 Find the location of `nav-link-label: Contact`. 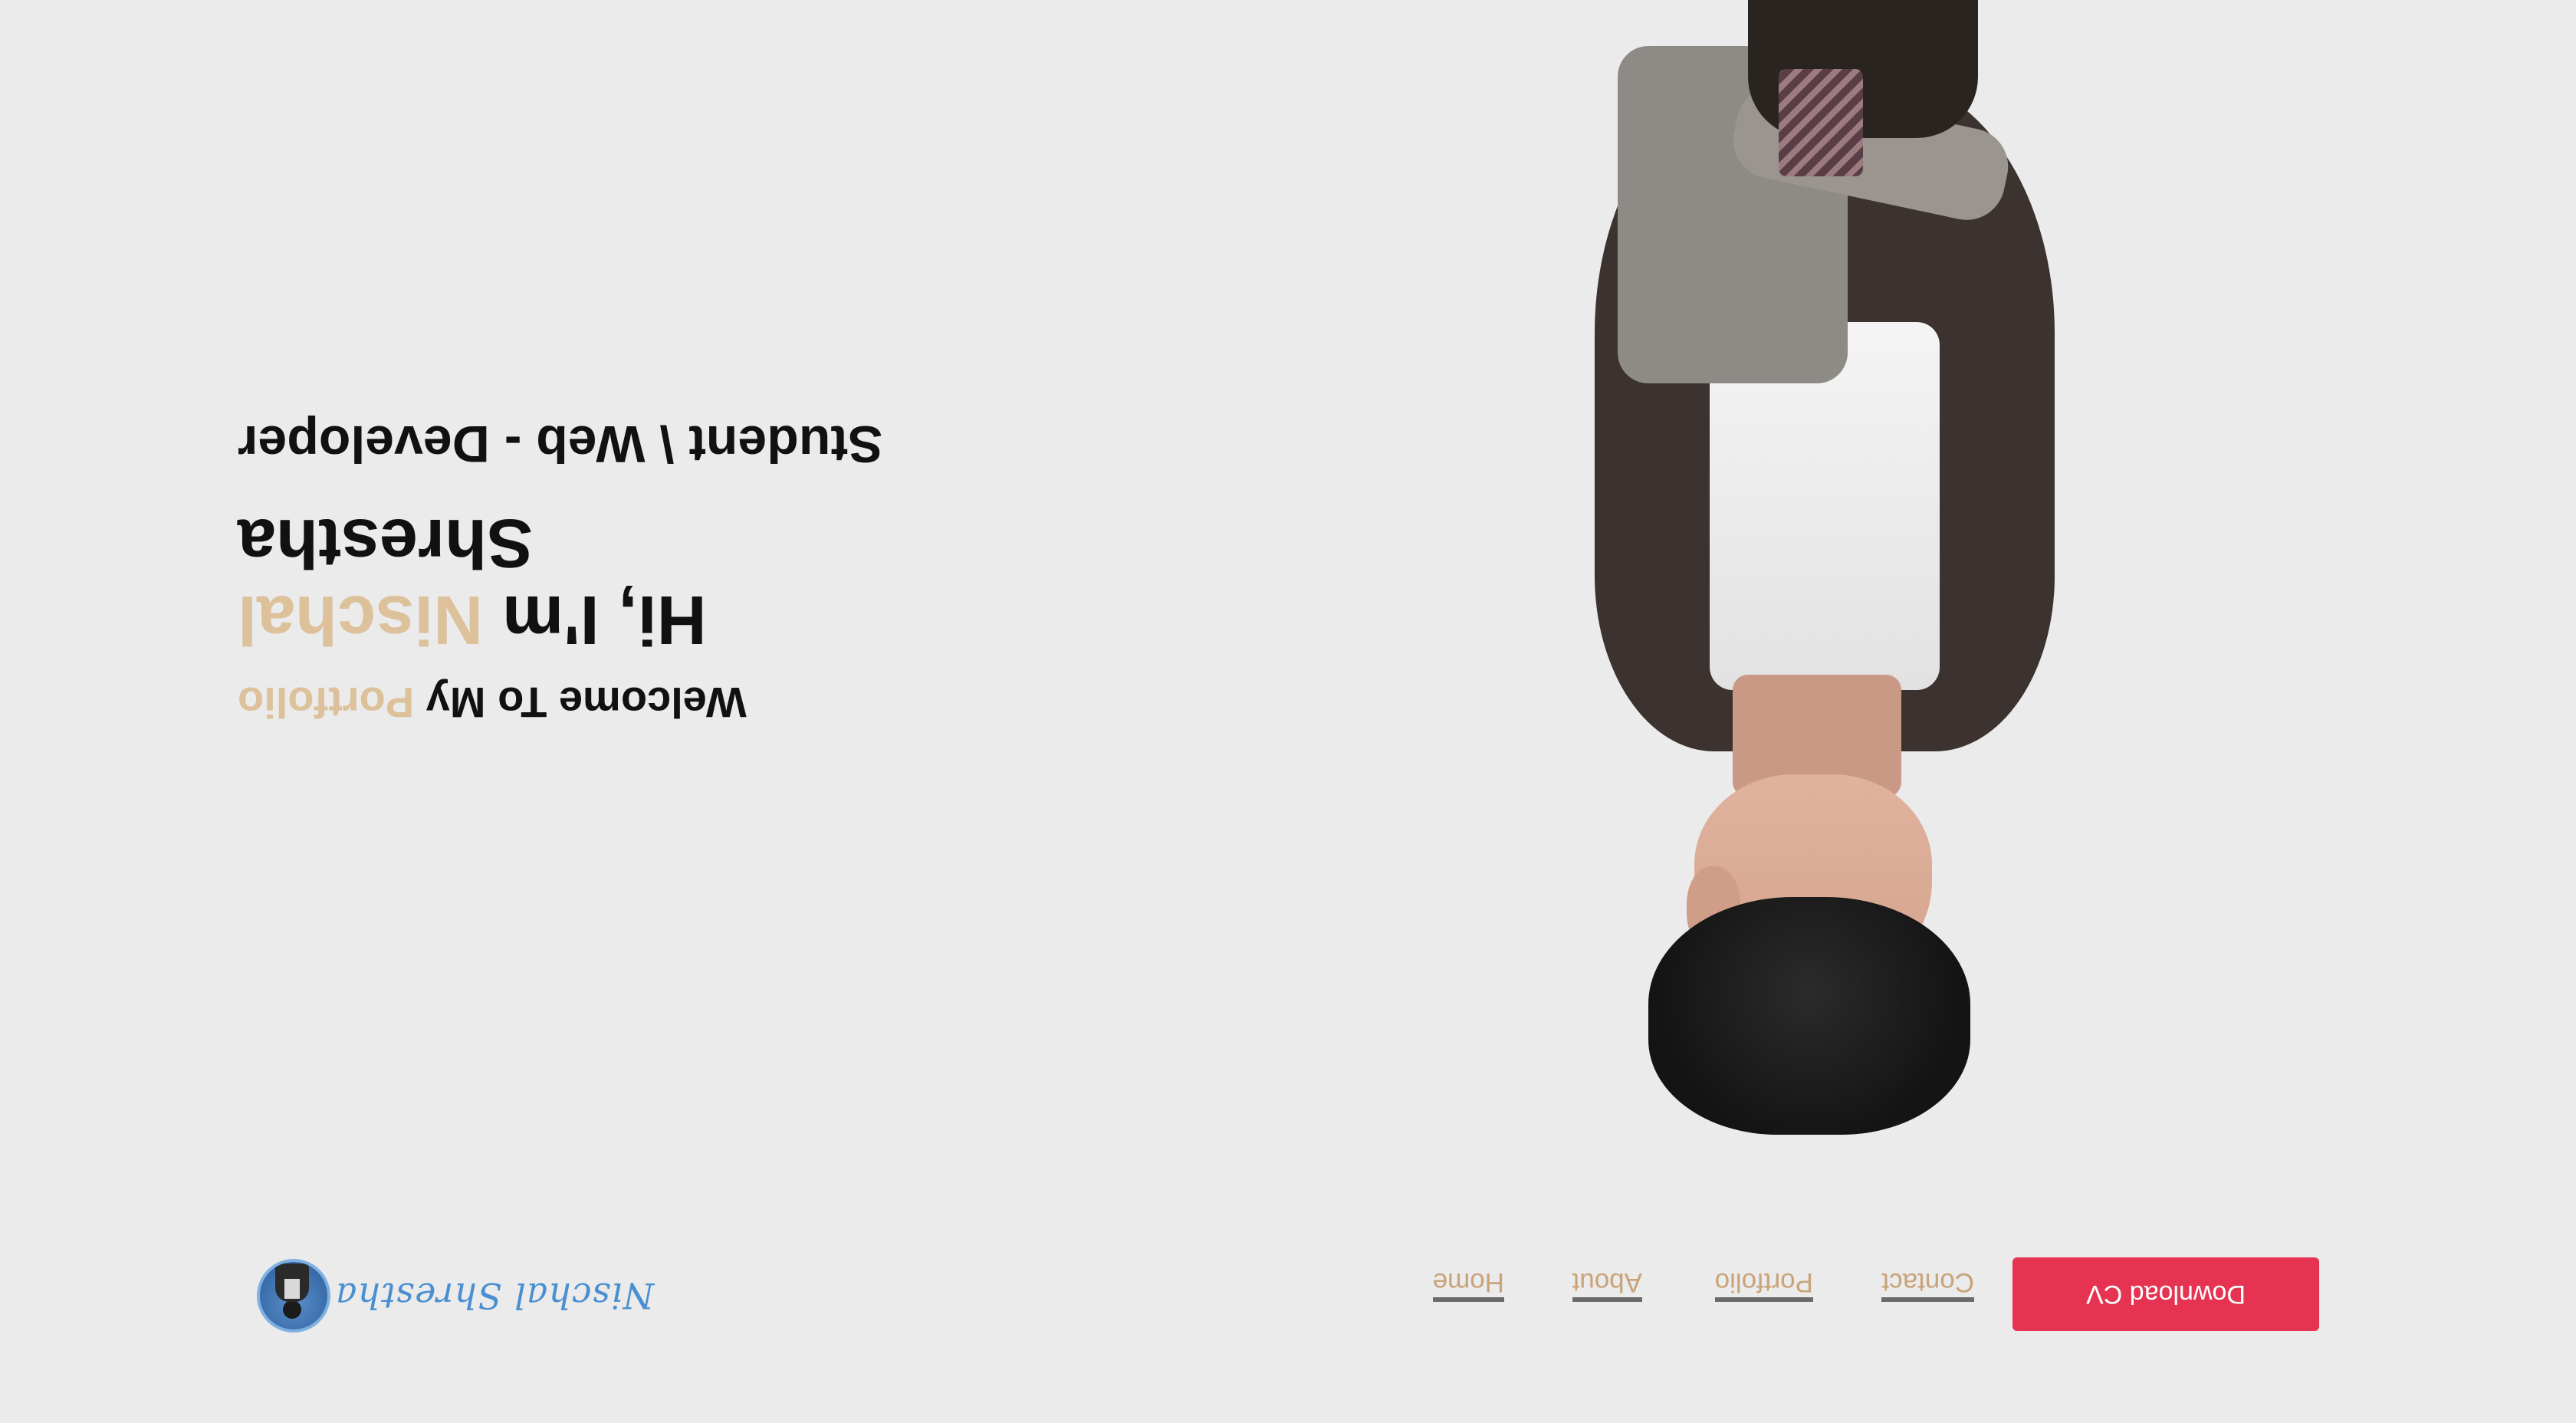

nav-link-label: Contact is located at coordinates (1927, 1282).